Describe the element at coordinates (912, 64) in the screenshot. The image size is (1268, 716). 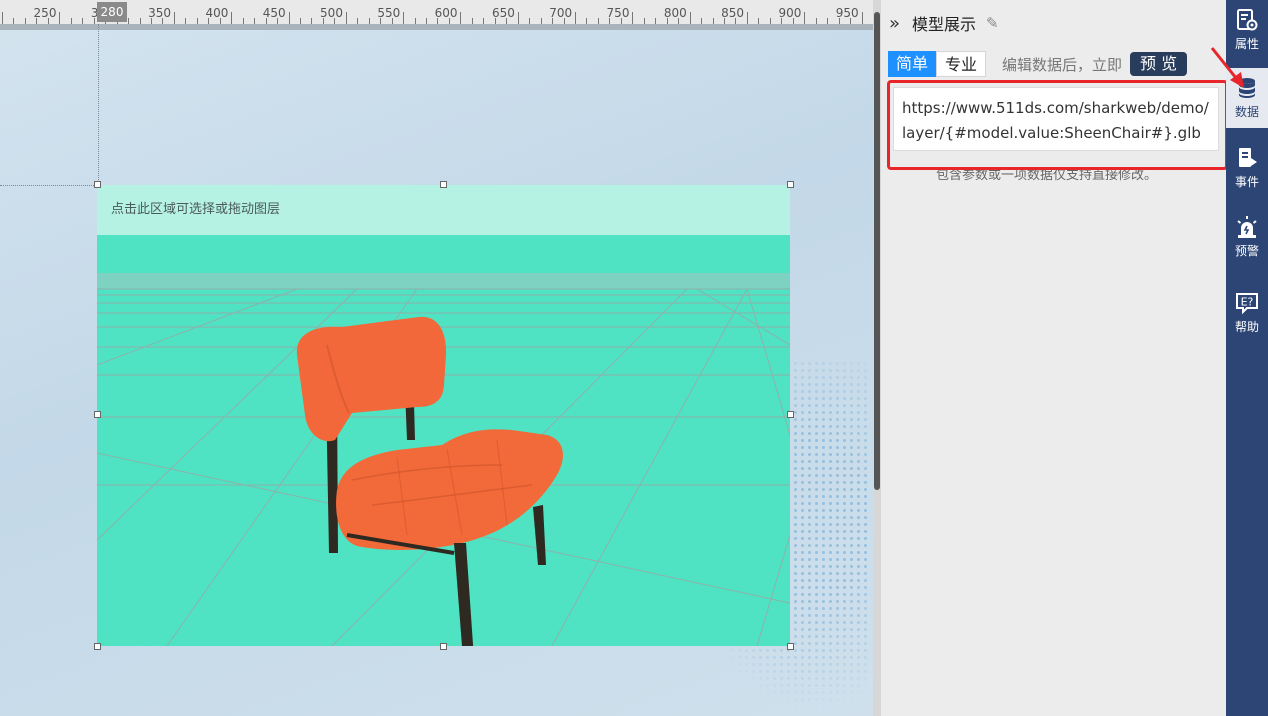
I see `tab-simple: 简单` at that location.